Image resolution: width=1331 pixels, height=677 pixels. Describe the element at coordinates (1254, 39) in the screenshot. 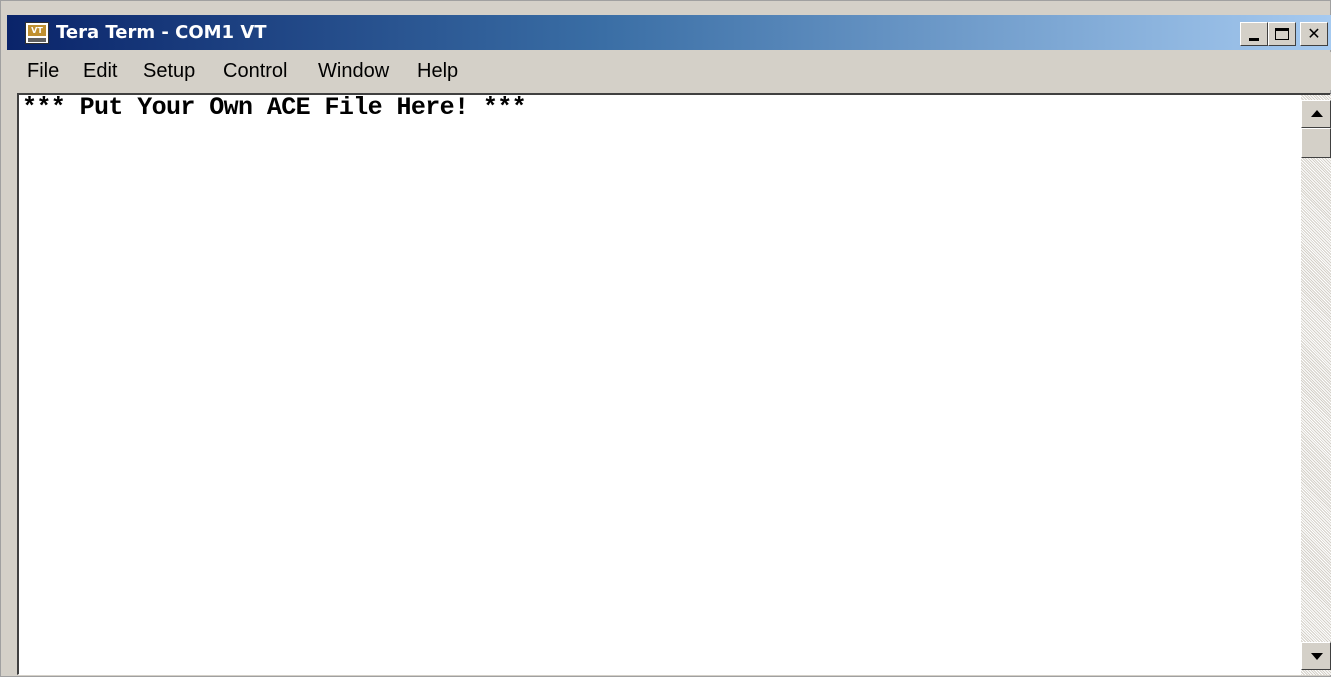

I see `minimize-icon` at that location.